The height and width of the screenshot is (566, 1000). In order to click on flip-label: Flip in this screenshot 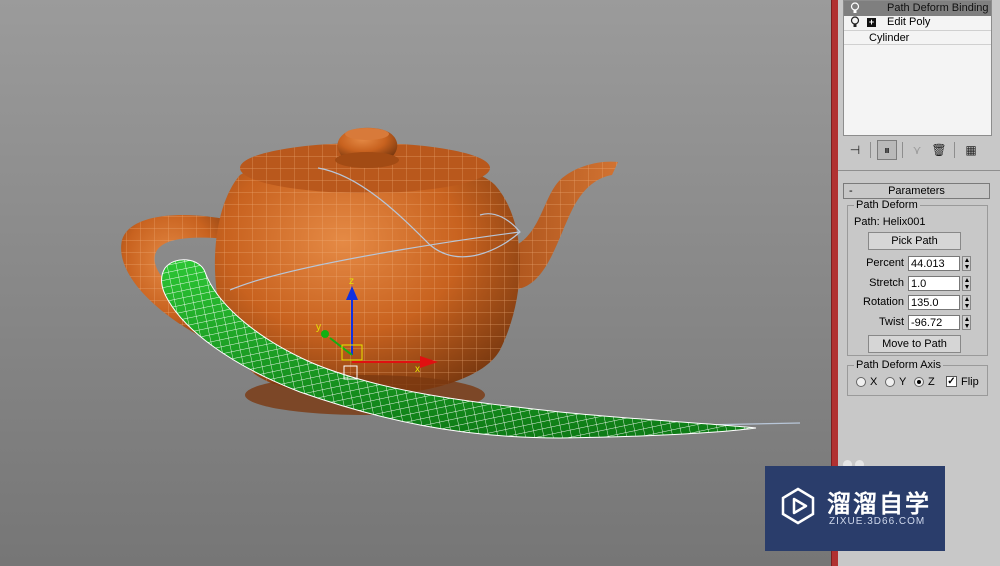, I will do `click(970, 382)`.